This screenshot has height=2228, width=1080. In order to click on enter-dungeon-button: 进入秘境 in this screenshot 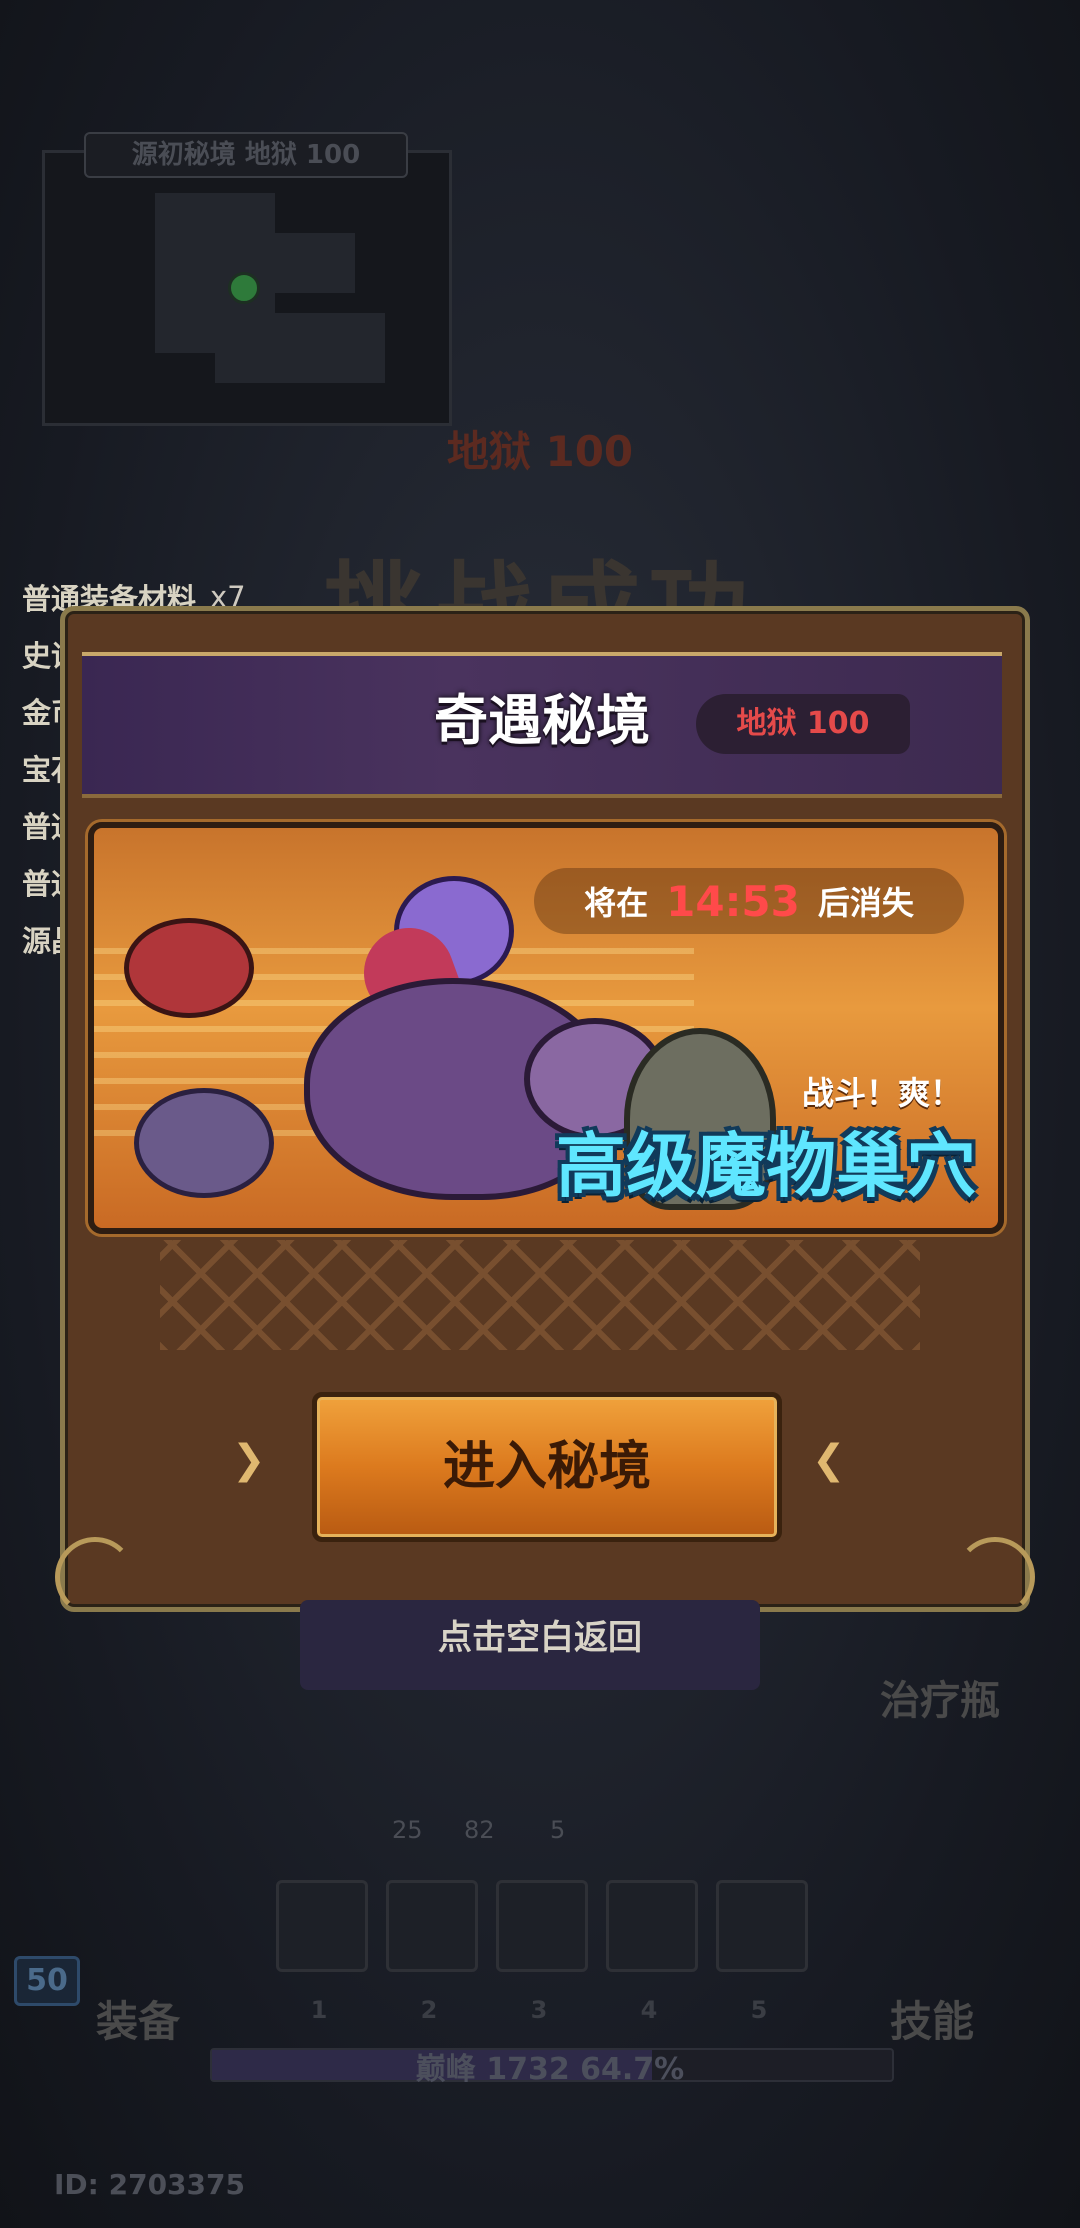, I will do `click(547, 1467)`.